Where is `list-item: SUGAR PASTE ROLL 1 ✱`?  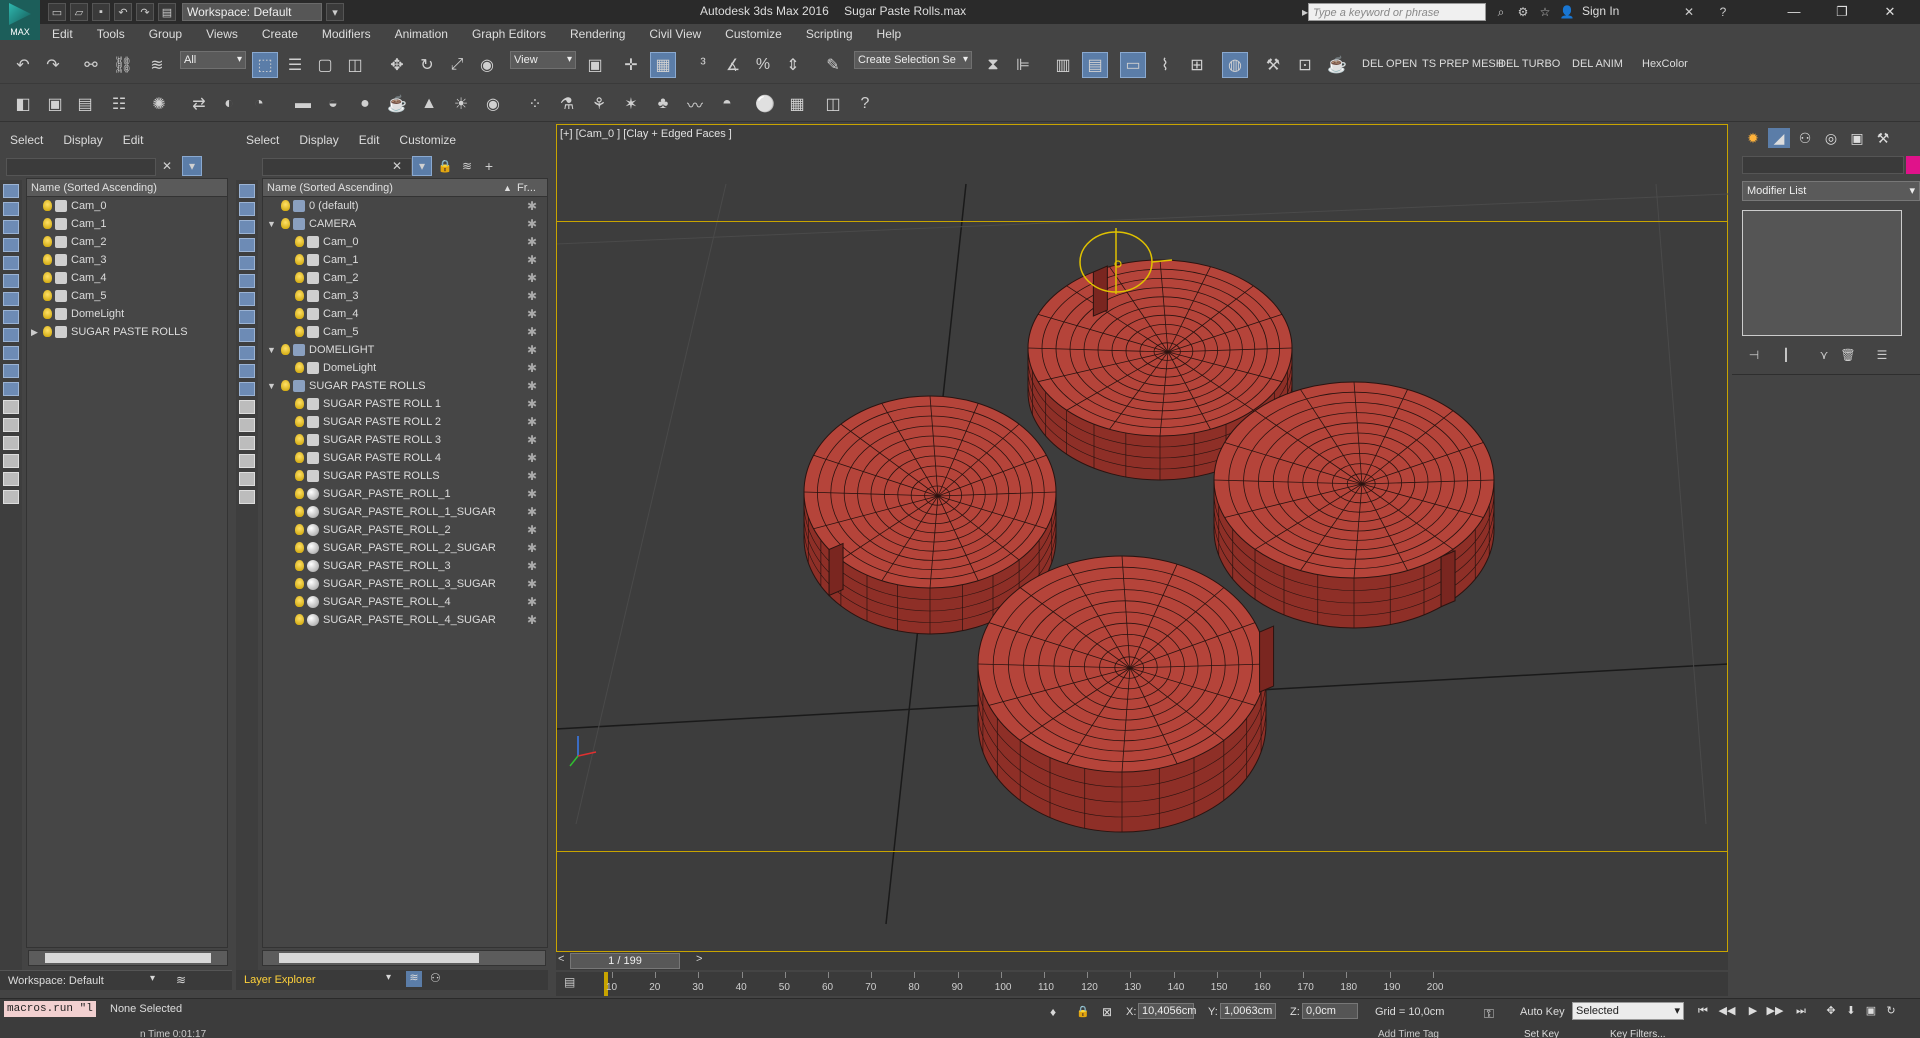 list-item: SUGAR PASTE ROLL 1 ✱ is located at coordinates (405, 404).